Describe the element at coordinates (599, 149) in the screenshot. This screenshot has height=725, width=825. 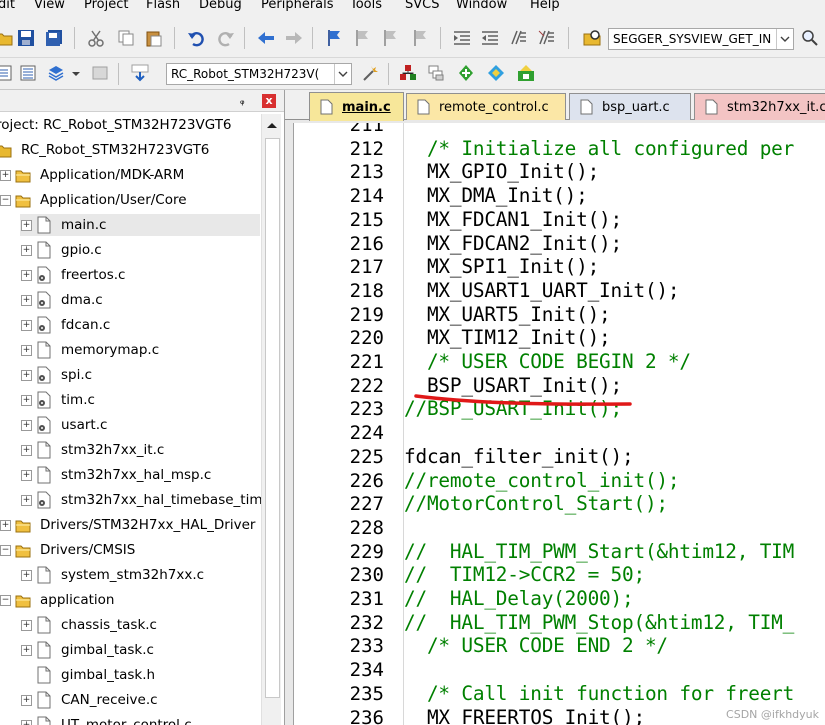
I see `code-line: /* Initialize all configured per` at that location.